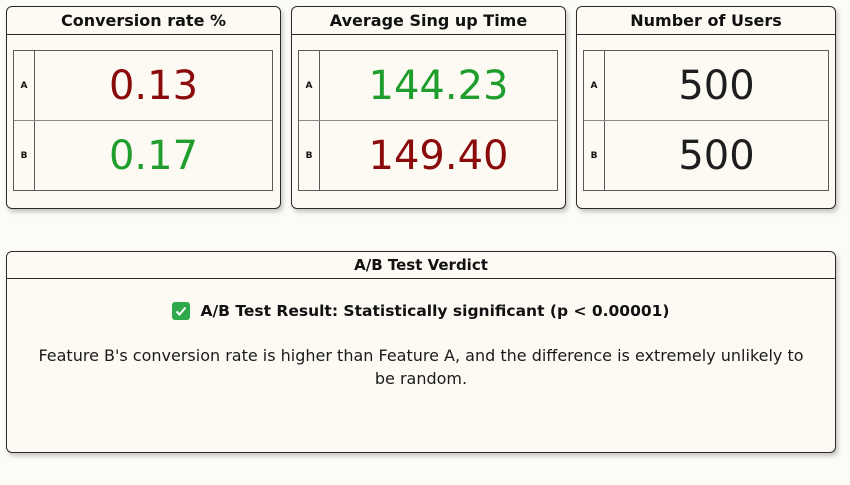  Describe the element at coordinates (181, 311) in the screenshot. I see `check-icon` at that location.